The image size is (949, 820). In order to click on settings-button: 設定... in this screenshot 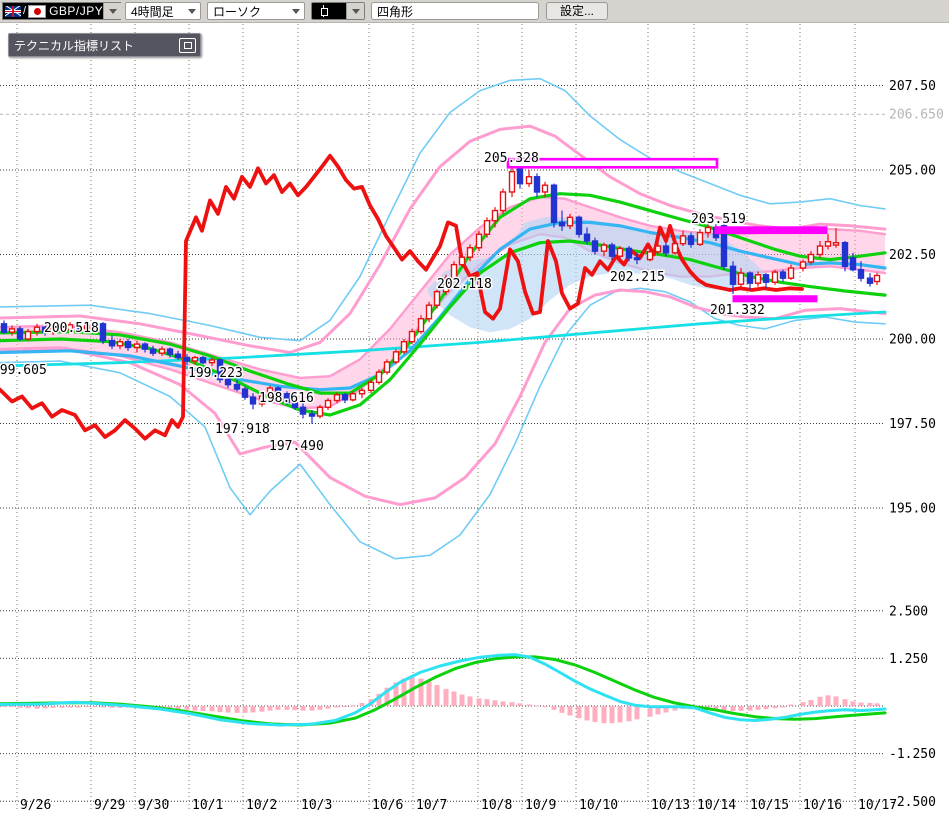, I will do `click(577, 11)`.